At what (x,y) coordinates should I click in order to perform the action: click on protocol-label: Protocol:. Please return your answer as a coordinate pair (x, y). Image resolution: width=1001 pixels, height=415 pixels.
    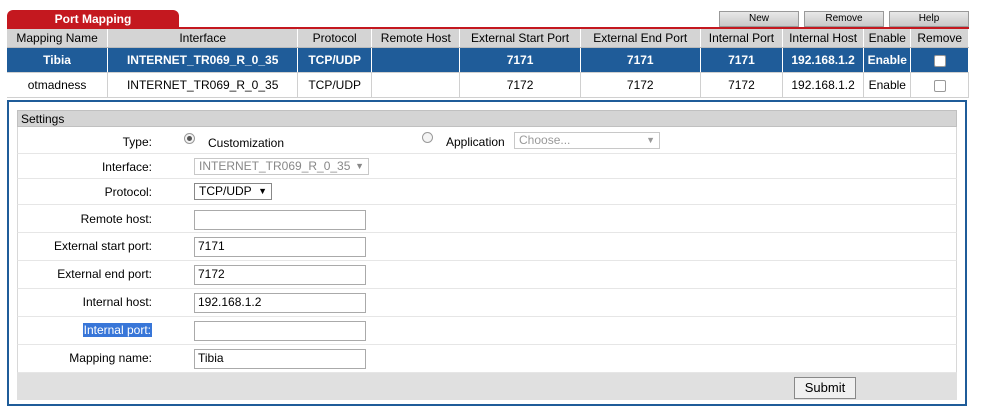
    Looking at the image, I should click on (128, 192).